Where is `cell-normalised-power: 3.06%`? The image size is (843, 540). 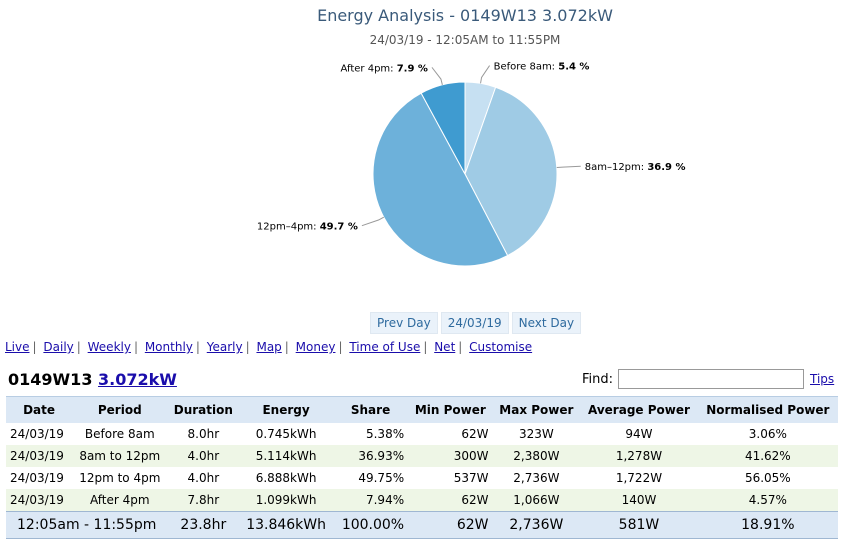 cell-normalised-power: 3.06% is located at coordinates (767, 434).